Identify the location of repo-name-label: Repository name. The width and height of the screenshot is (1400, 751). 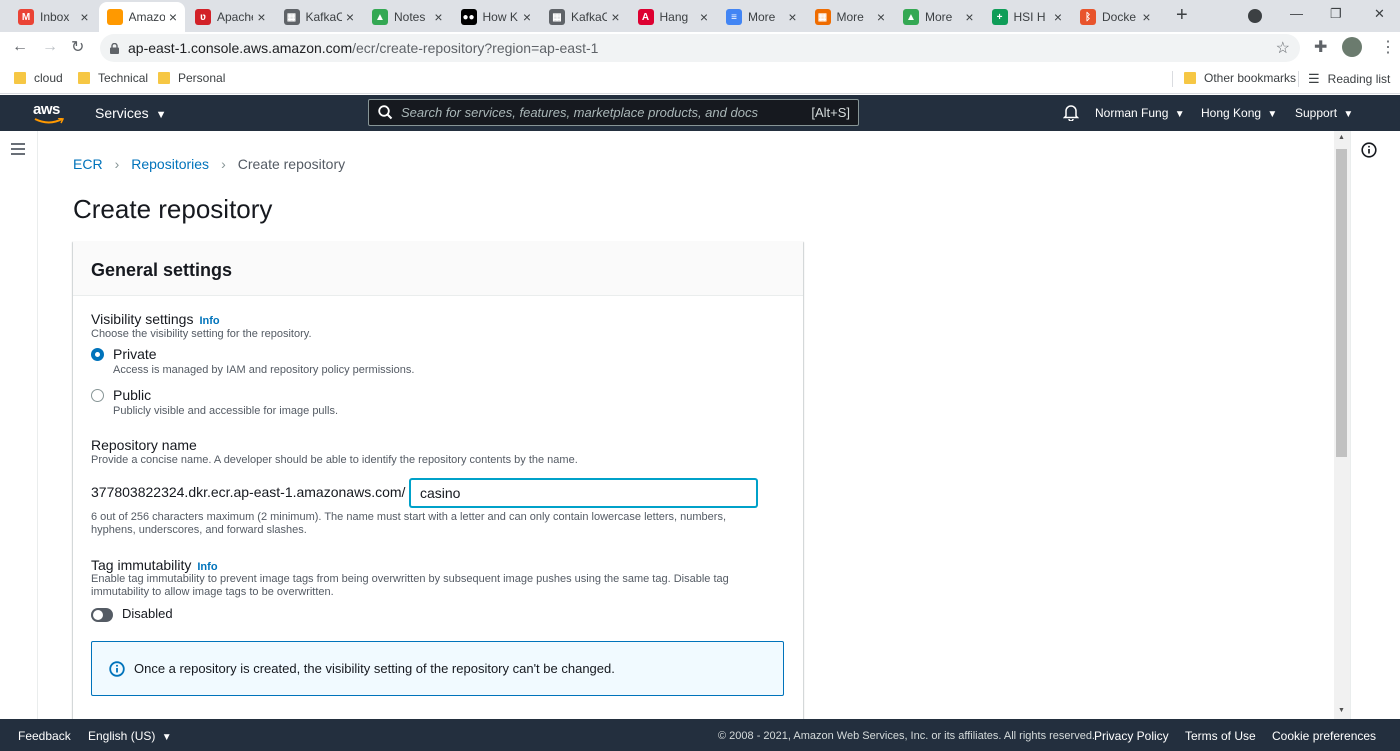
(144, 445).